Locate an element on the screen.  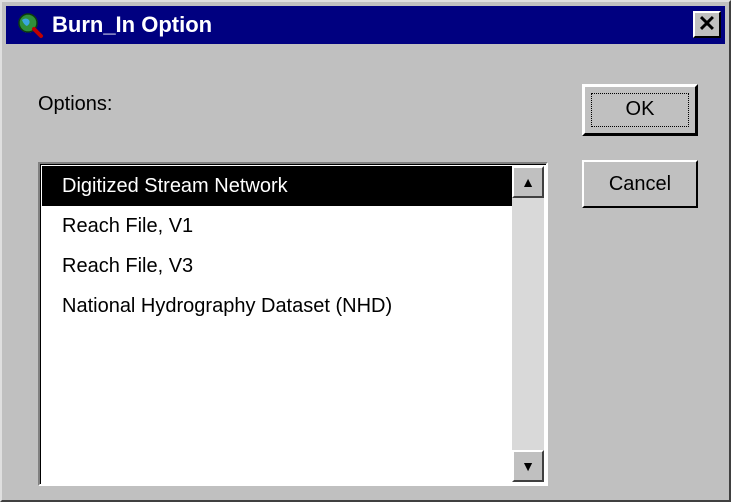
arrow-up-icon: ▲ is located at coordinates (528, 182).